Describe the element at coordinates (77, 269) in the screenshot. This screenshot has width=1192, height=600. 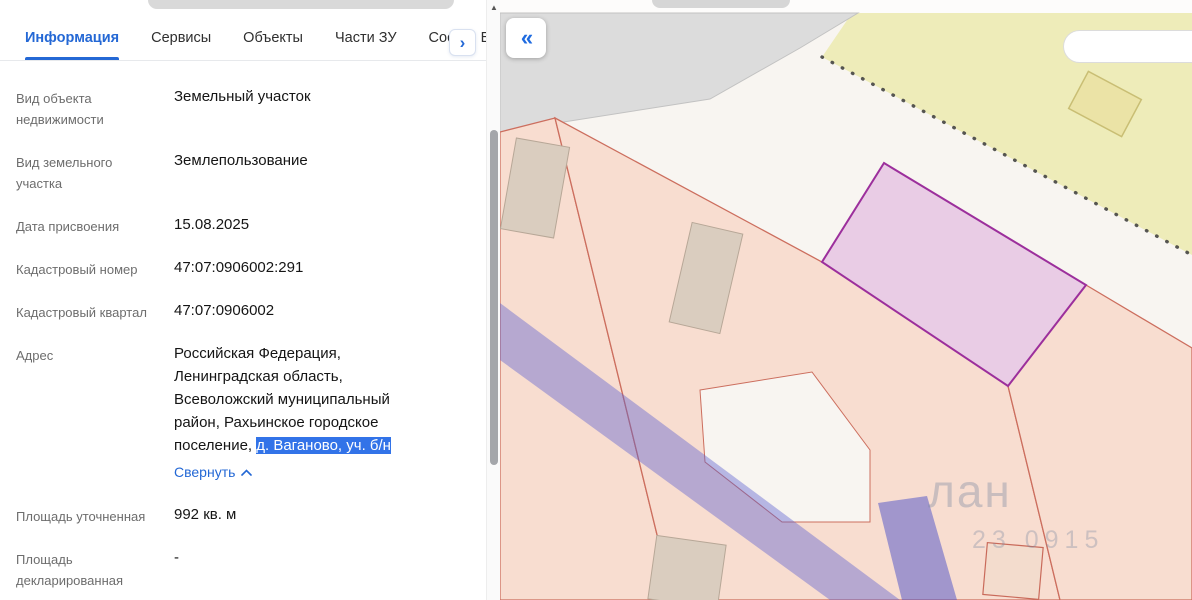
I see `field-label: Кадастровый номер` at that location.